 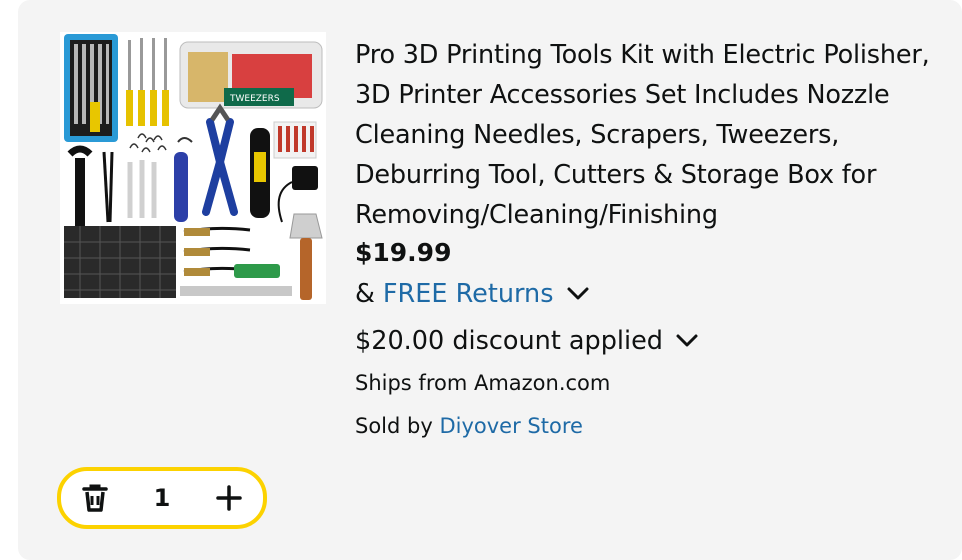 What do you see at coordinates (394, 426) in the screenshot?
I see `sold-by-prefix: Sold by` at bounding box center [394, 426].